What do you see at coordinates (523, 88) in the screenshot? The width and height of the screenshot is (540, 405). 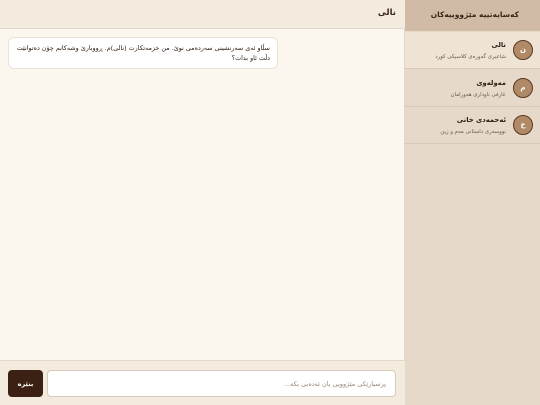 I see `avatar: م` at bounding box center [523, 88].